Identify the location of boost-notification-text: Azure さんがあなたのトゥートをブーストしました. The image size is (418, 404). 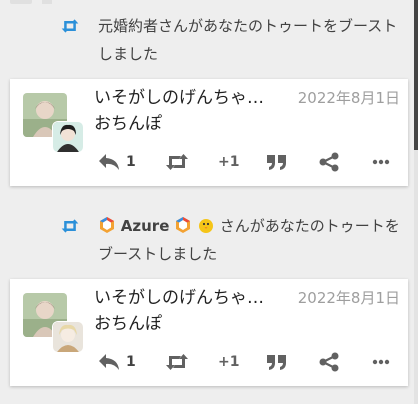
(252, 240).